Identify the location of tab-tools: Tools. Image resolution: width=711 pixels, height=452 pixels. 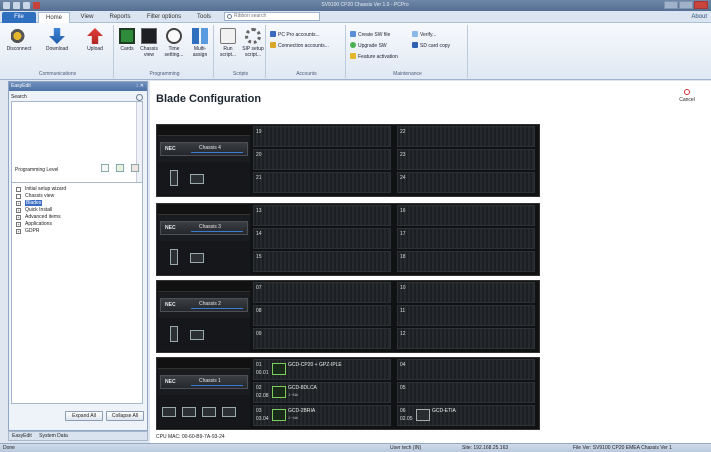
(204, 17).